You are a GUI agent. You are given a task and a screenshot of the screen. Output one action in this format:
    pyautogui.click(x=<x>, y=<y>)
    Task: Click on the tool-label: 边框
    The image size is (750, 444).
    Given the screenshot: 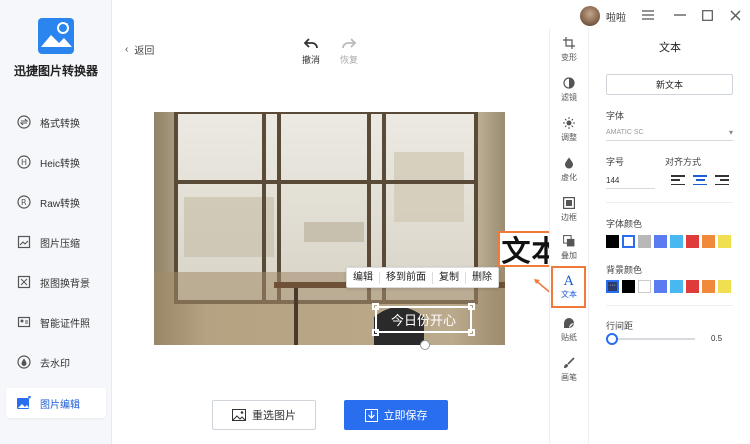 What is the action you would take?
    pyautogui.click(x=569, y=217)
    